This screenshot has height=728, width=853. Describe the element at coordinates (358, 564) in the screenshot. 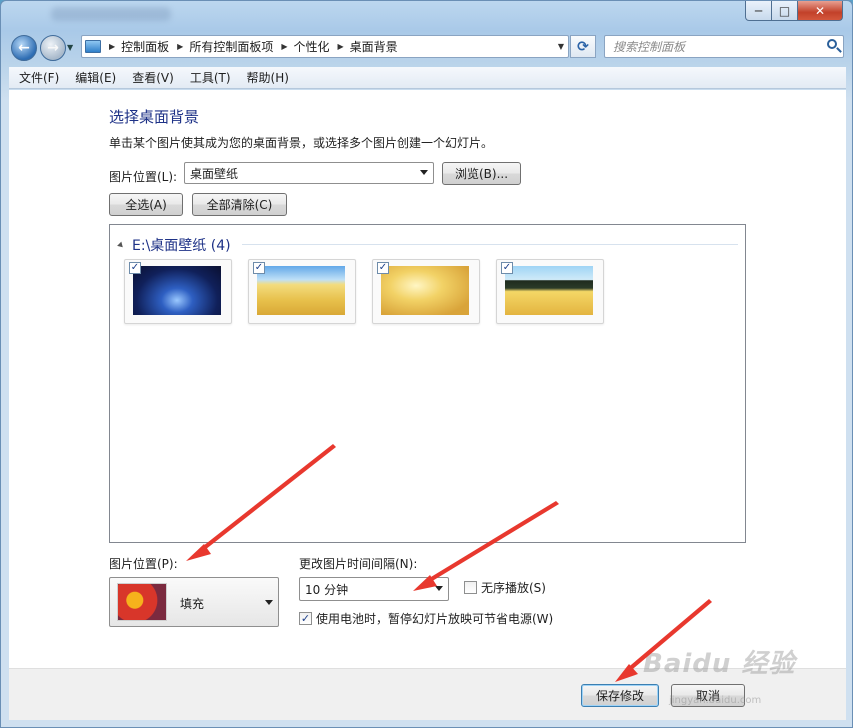

I see `interval-label: 更改图片时间间隔(N):` at that location.